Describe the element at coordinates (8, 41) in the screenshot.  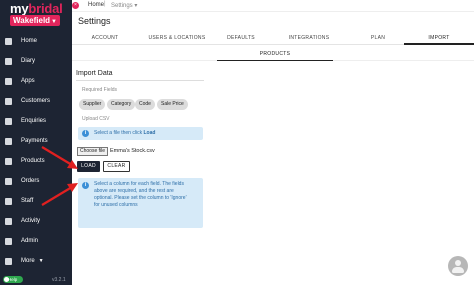
I see `home-icon` at that location.